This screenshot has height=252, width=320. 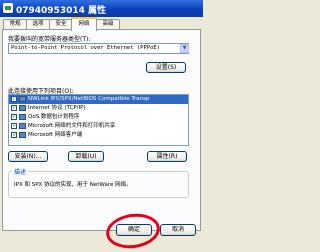 I want to click on title-bar: 07940953014 属性, so click(x=101, y=8).